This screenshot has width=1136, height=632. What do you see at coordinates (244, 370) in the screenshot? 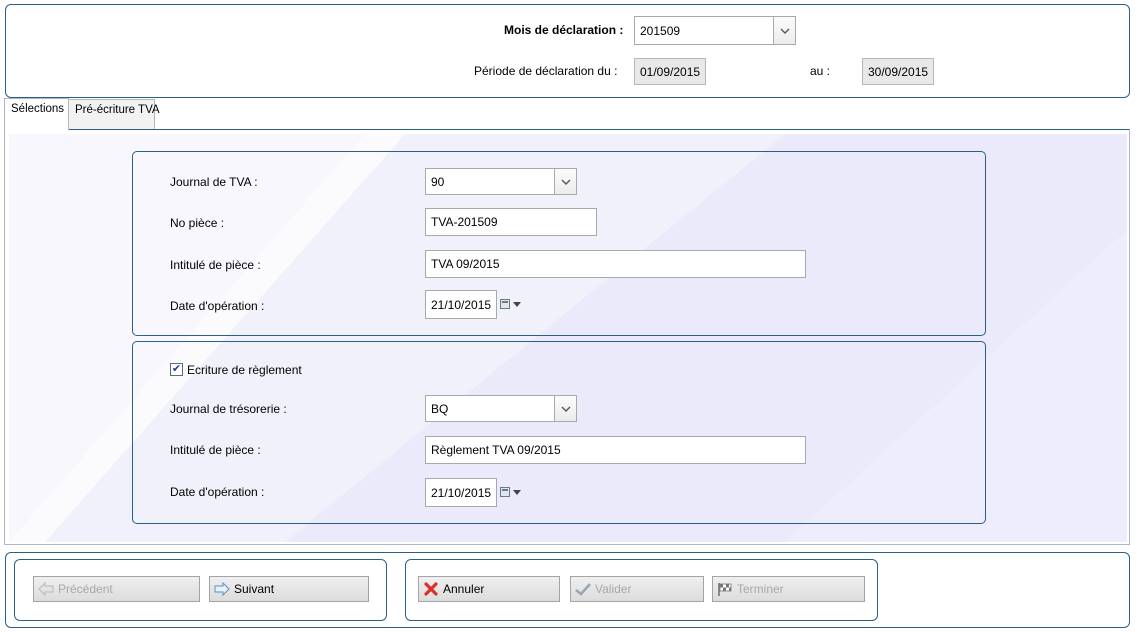
I see `settlement-checkbox-label: Ecriture de règlement` at bounding box center [244, 370].